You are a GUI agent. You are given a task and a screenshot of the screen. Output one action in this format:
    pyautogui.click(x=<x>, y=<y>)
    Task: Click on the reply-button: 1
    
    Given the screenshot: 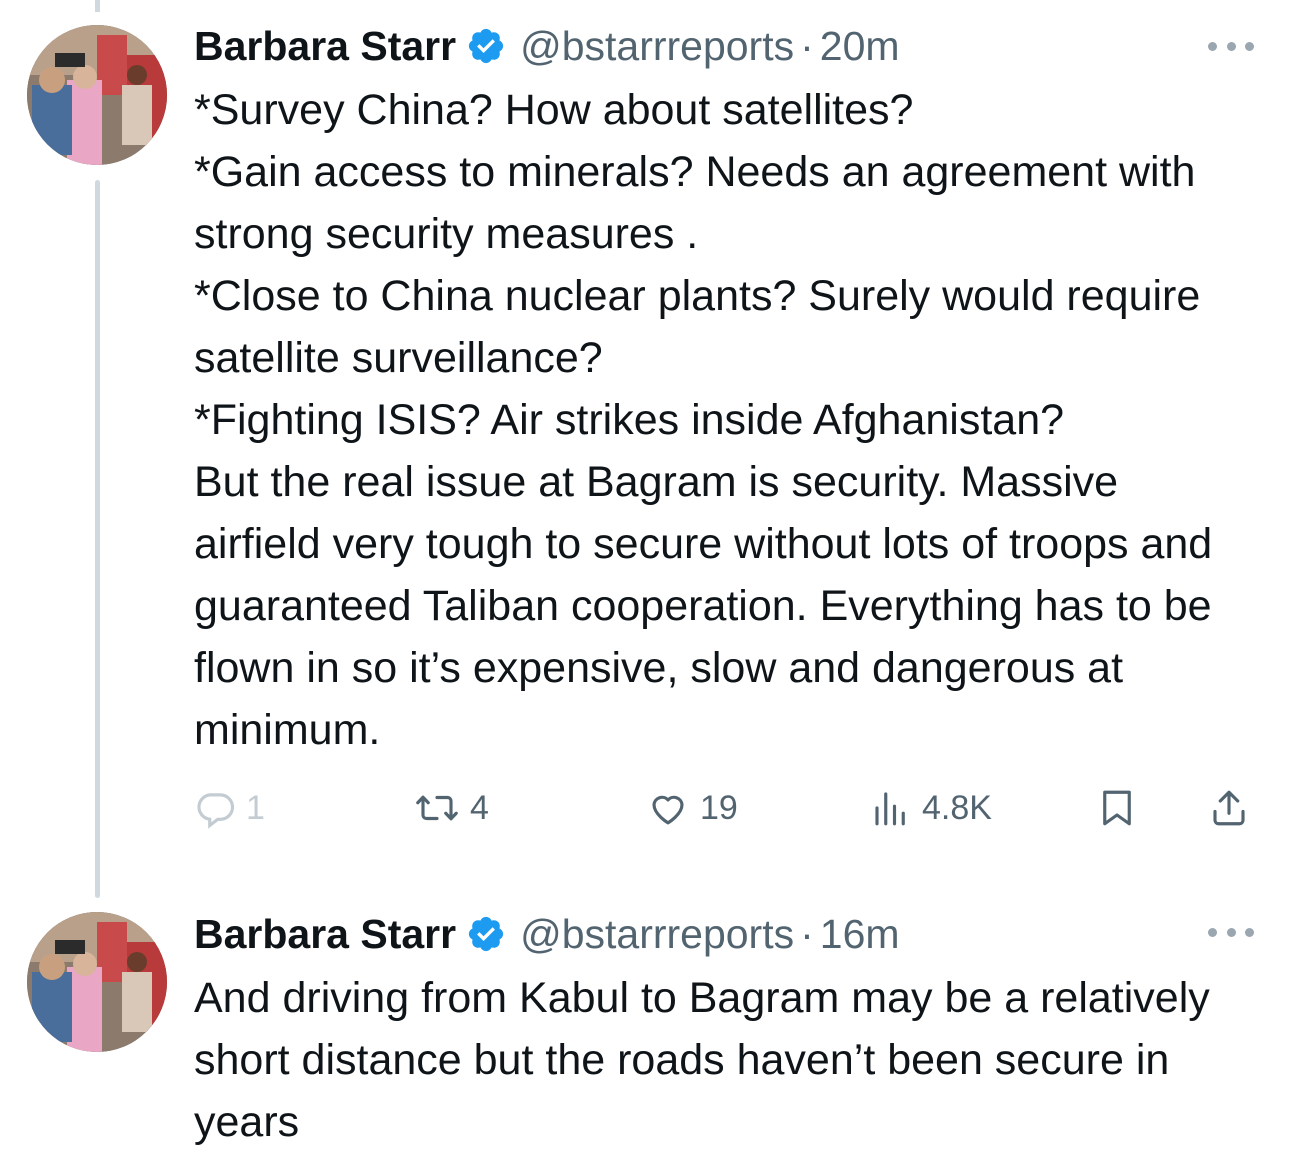 What is the action you would take?
    pyautogui.click(x=229, y=808)
    